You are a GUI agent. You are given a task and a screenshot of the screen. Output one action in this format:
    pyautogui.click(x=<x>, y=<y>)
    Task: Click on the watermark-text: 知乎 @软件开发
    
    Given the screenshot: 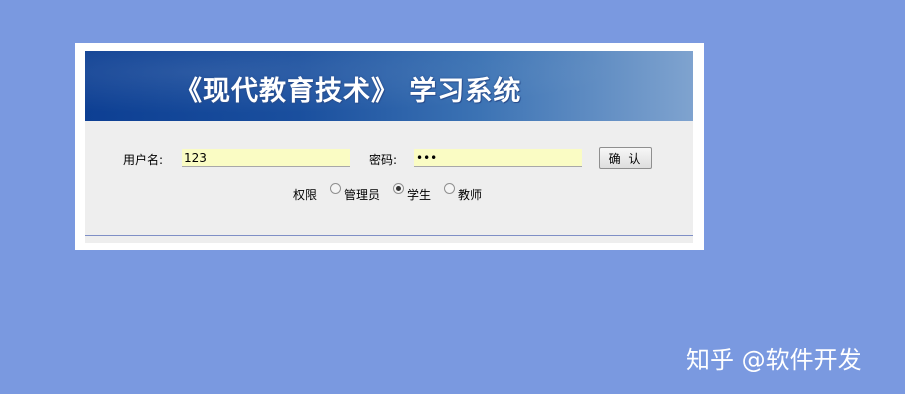 What is the action you would take?
    pyautogui.click(x=774, y=360)
    